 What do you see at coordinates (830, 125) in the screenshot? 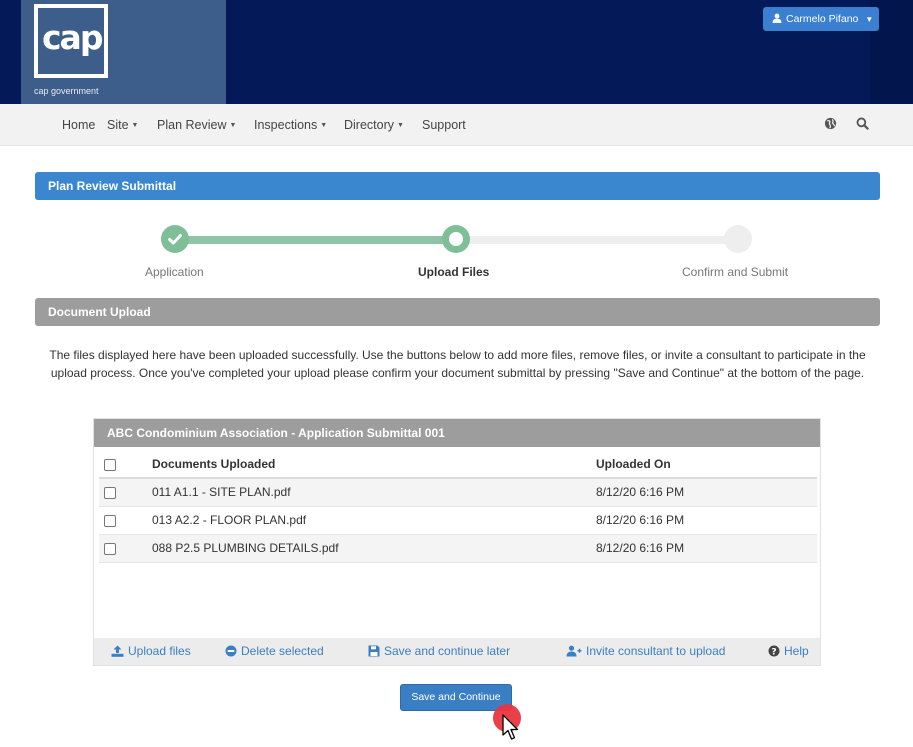
I see `globe-icon` at bounding box center [830, 125].